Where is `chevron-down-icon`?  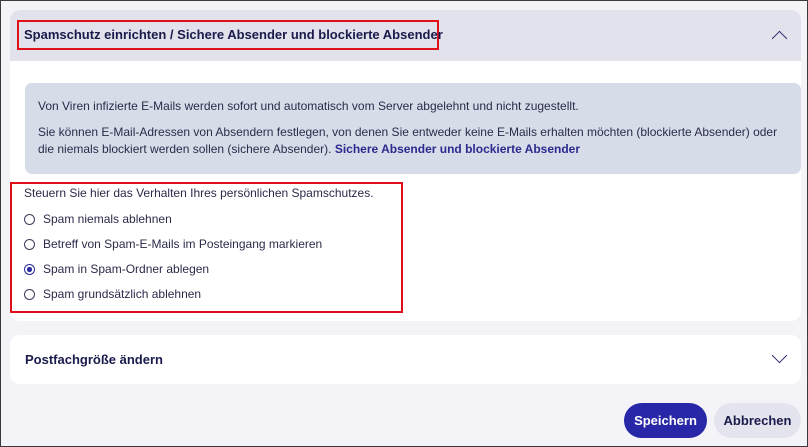 chevron-down-icon is located at coordinates (779, 355).